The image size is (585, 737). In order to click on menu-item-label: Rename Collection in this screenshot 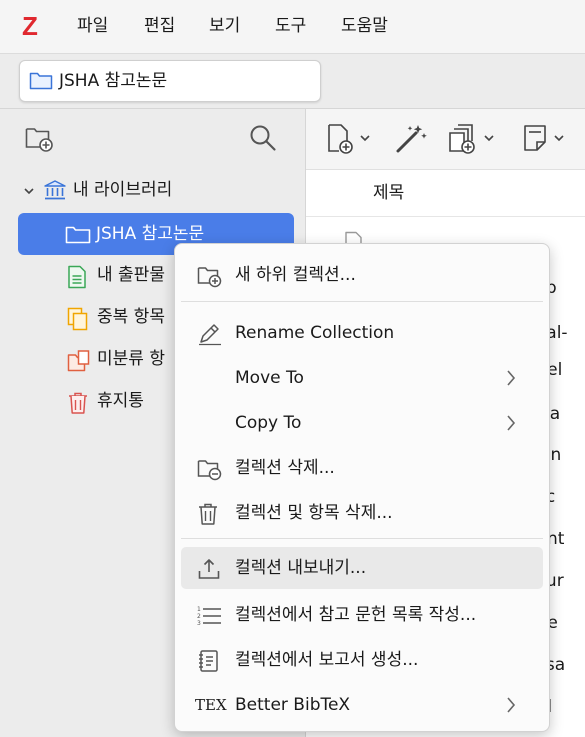, I will do `click(315, 333)`.